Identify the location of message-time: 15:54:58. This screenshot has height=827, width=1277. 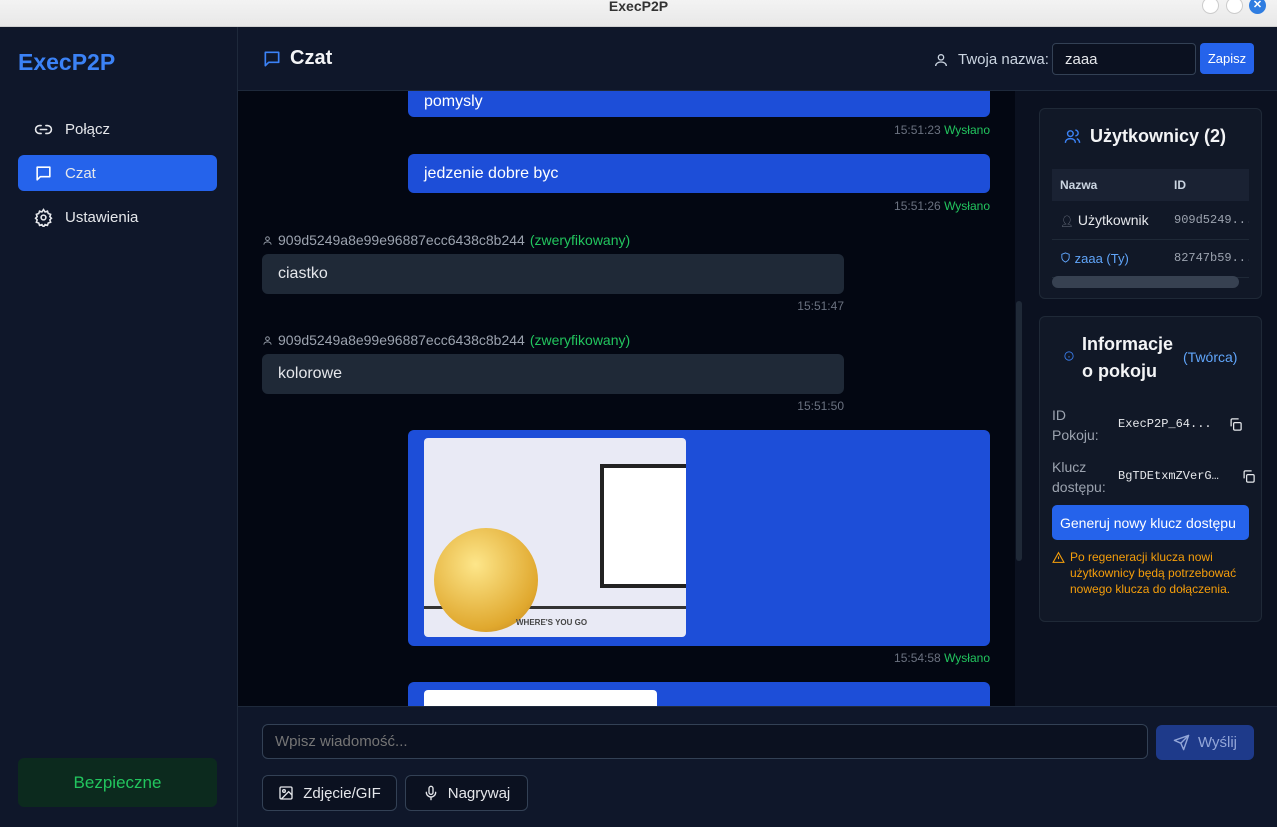
(917, 658).